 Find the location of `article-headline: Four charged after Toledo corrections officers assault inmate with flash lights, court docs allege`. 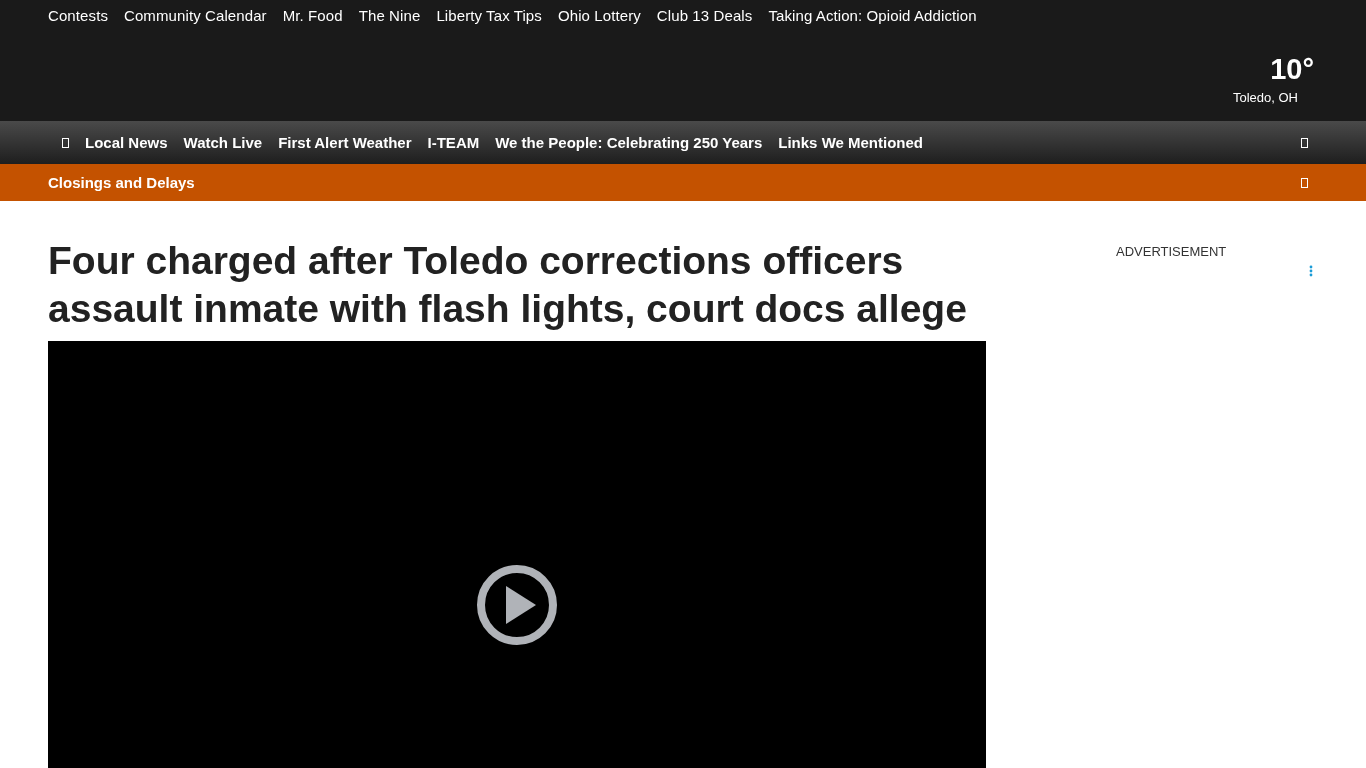

article-headline: Four charged after Toledo corrections officers assault inmate with flash lights, court docs allege is located at coordinates (508, 285).